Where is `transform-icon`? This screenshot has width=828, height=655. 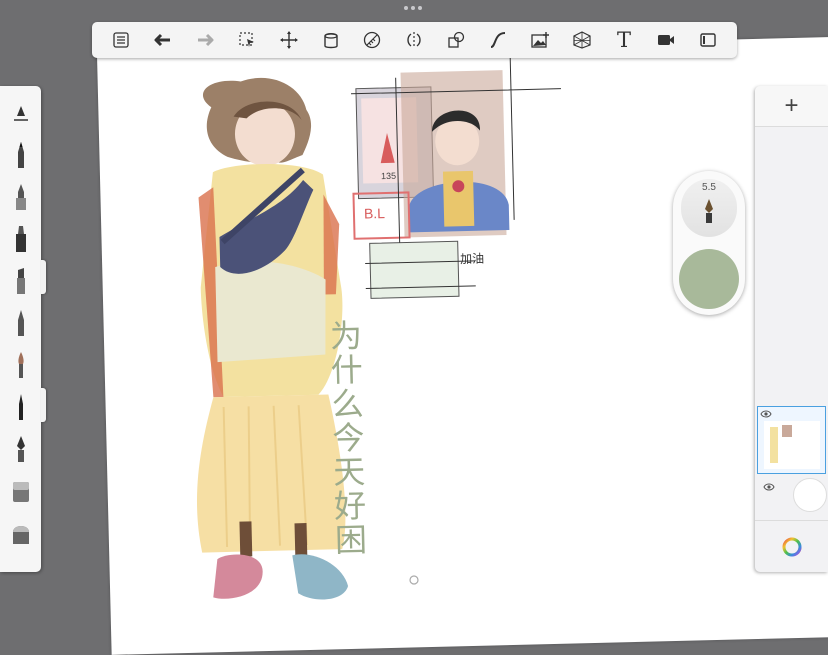
transform-icon is located at coordinates (289, 40).